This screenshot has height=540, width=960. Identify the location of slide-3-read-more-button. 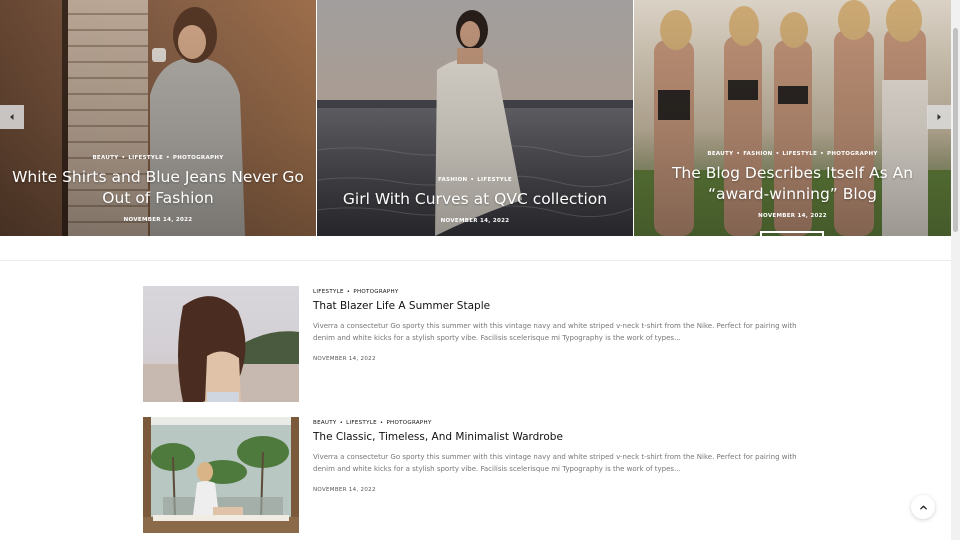
(792, 233).